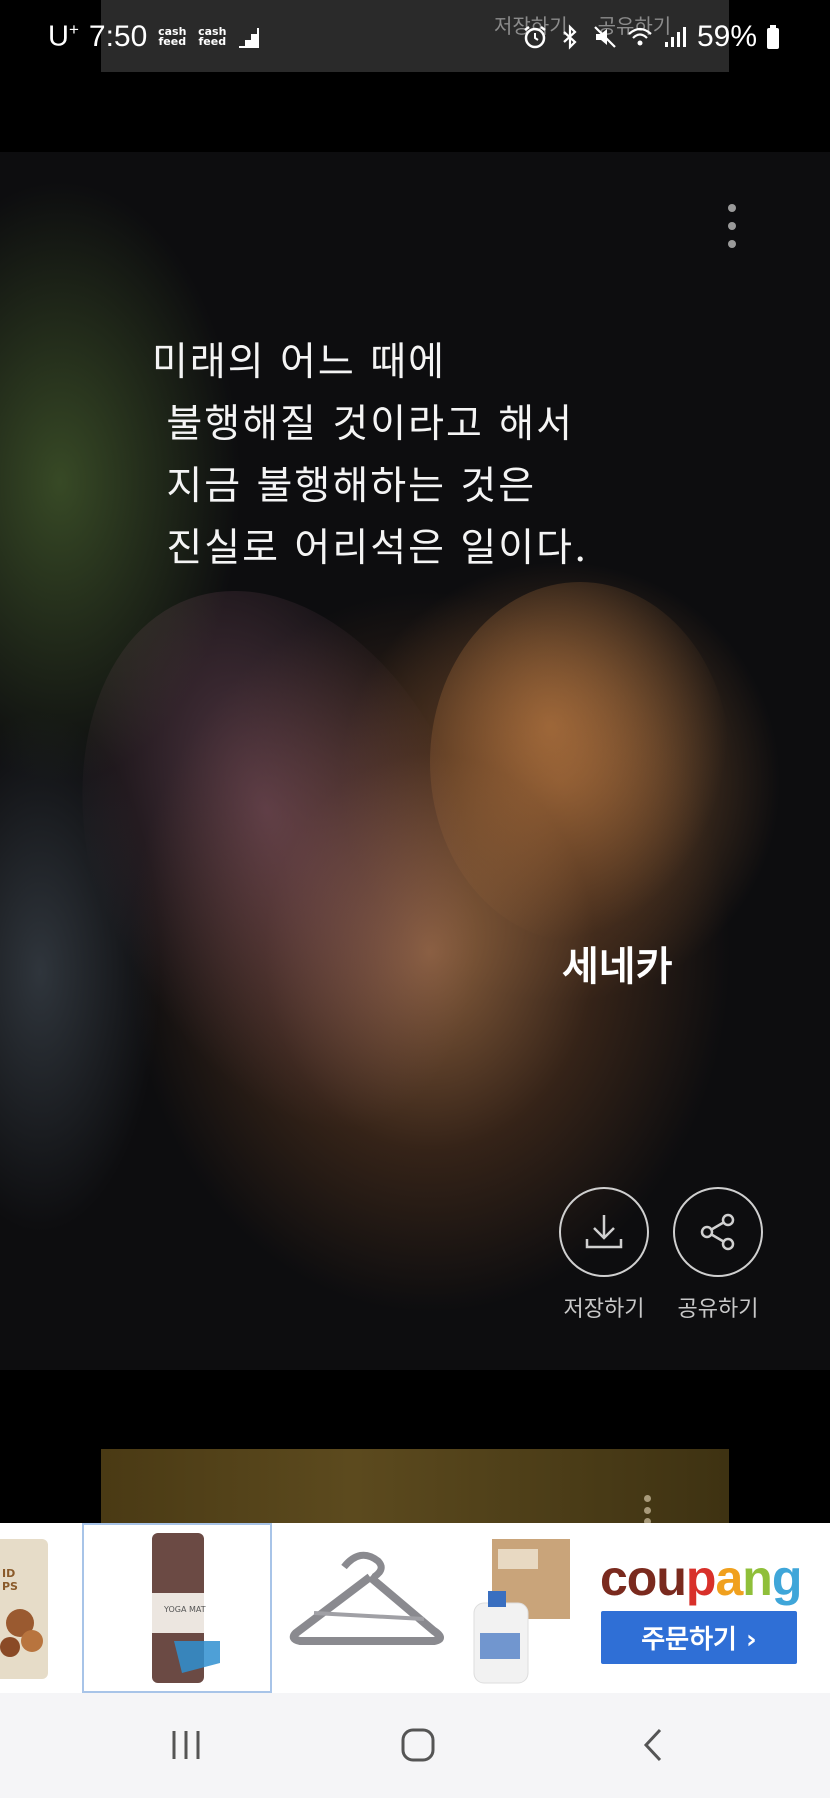  What do you see at coordinates (617, 966) in the screenshot?
I see `quote-author: 세네카` at bounding box center [617, 966].